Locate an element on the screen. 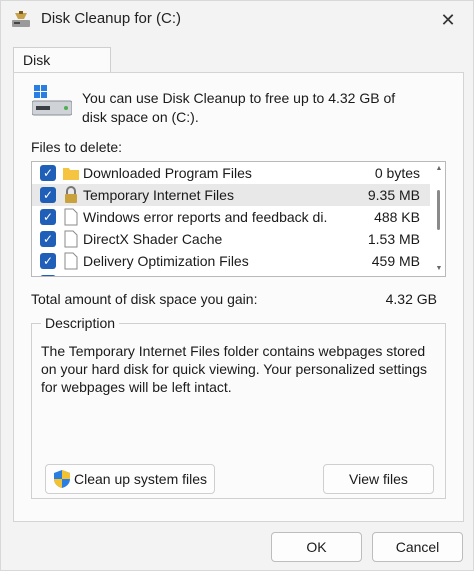 This screenshot has width=474, height=571. list-item: ✓ Delivery Optimization Files 459 MB is located at coordinates (231, 261).